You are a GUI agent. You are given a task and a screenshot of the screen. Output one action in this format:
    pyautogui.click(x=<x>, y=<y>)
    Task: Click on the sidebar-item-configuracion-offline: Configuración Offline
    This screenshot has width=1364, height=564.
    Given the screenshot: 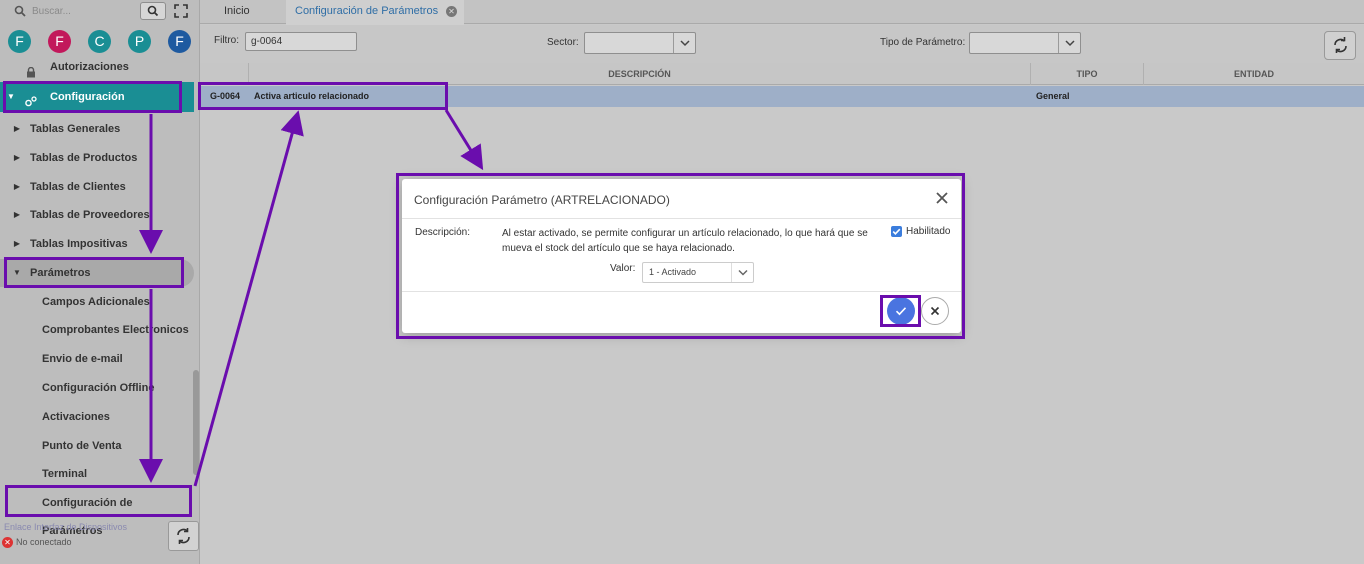 What is the action you would take?
    pyautogui.click(x=97, y=388)
    